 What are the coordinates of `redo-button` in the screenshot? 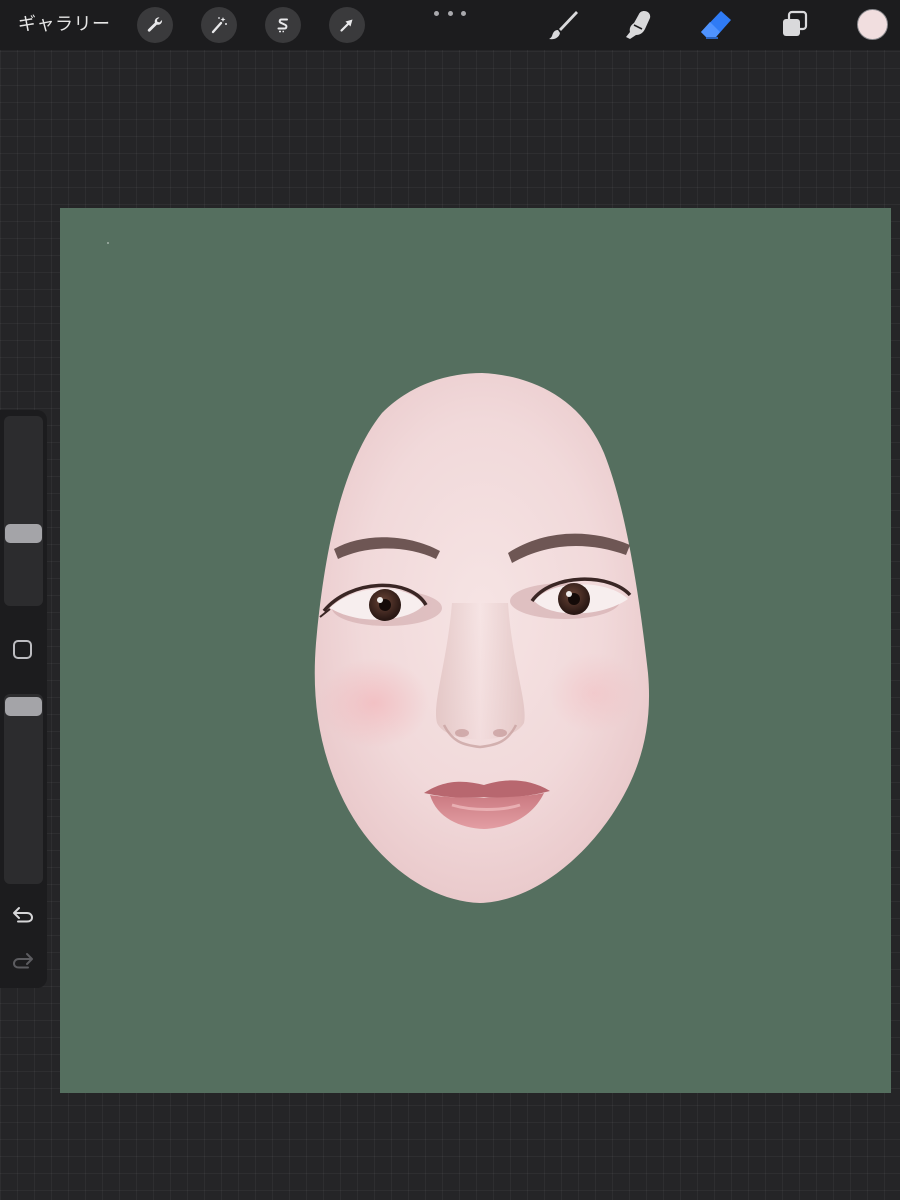 It's located at (23, 960).